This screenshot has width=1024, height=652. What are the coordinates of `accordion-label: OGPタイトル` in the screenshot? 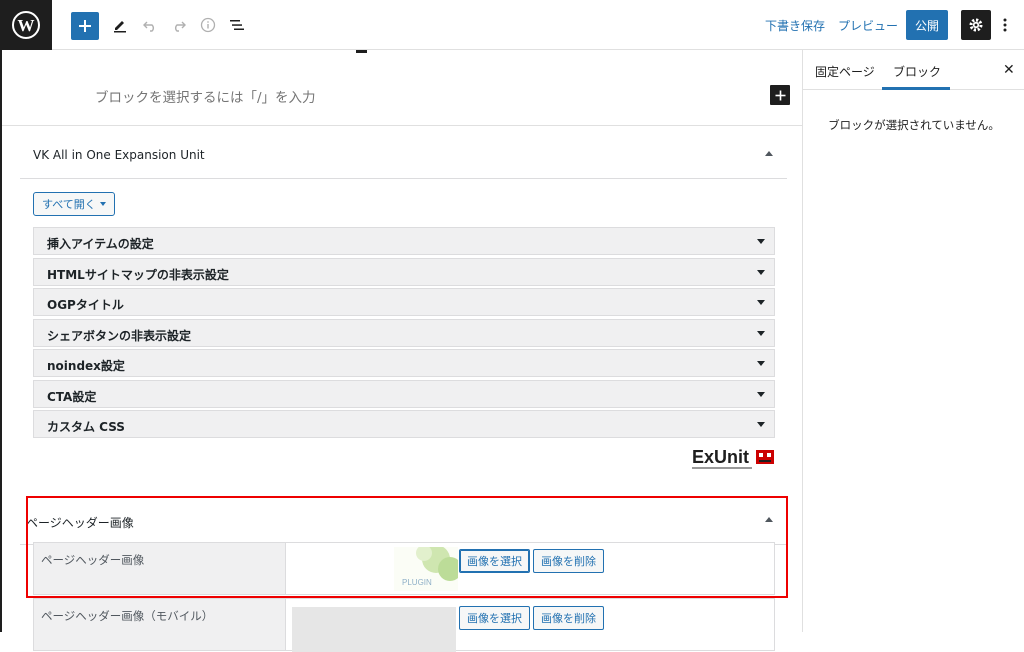 It's located at (85, 305).